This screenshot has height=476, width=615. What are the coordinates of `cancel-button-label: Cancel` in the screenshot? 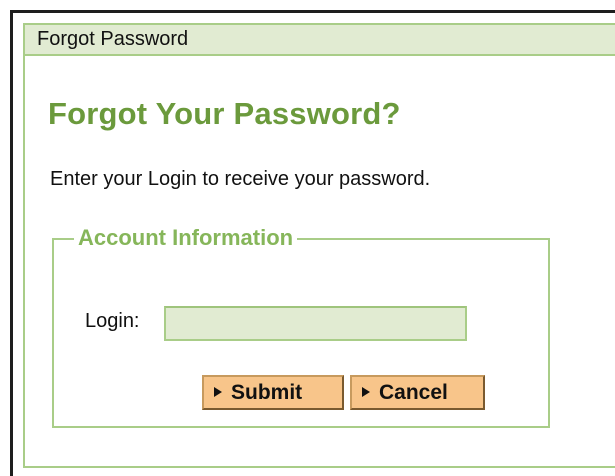 It's located at (413, 392).